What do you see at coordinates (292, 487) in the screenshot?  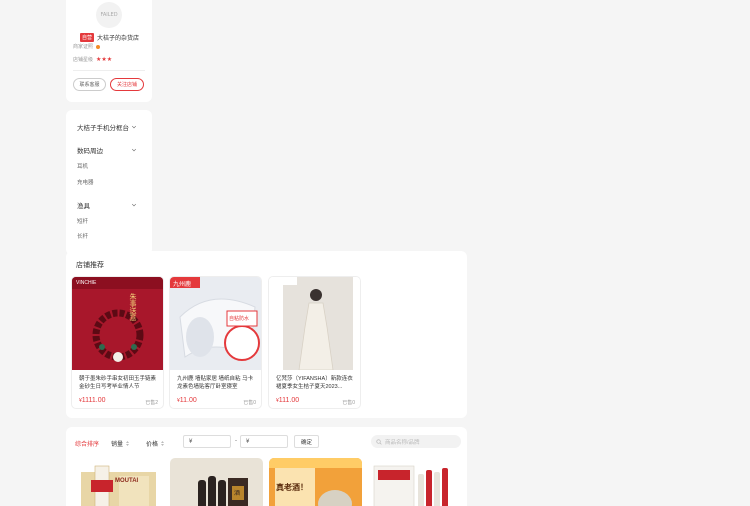 I see `product-label: 真老酒！` at bounding box center [292, 487].